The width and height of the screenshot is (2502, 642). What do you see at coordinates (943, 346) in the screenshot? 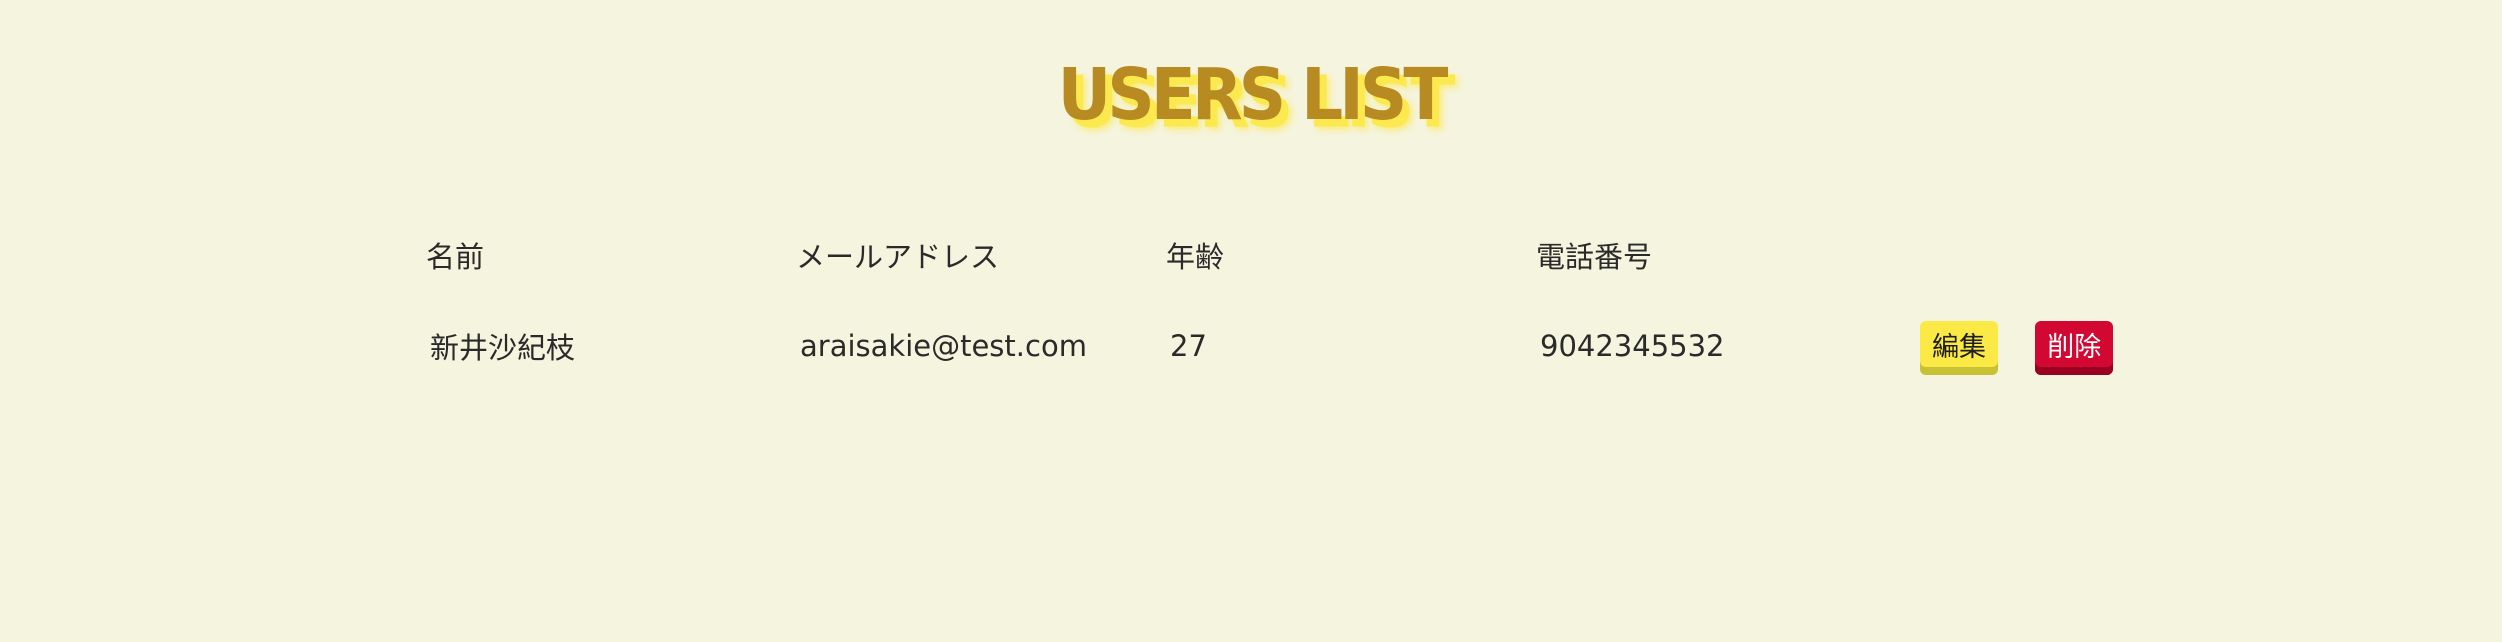
I see `cell-email: araisakie@test.com` at bounding box center [943, 346].